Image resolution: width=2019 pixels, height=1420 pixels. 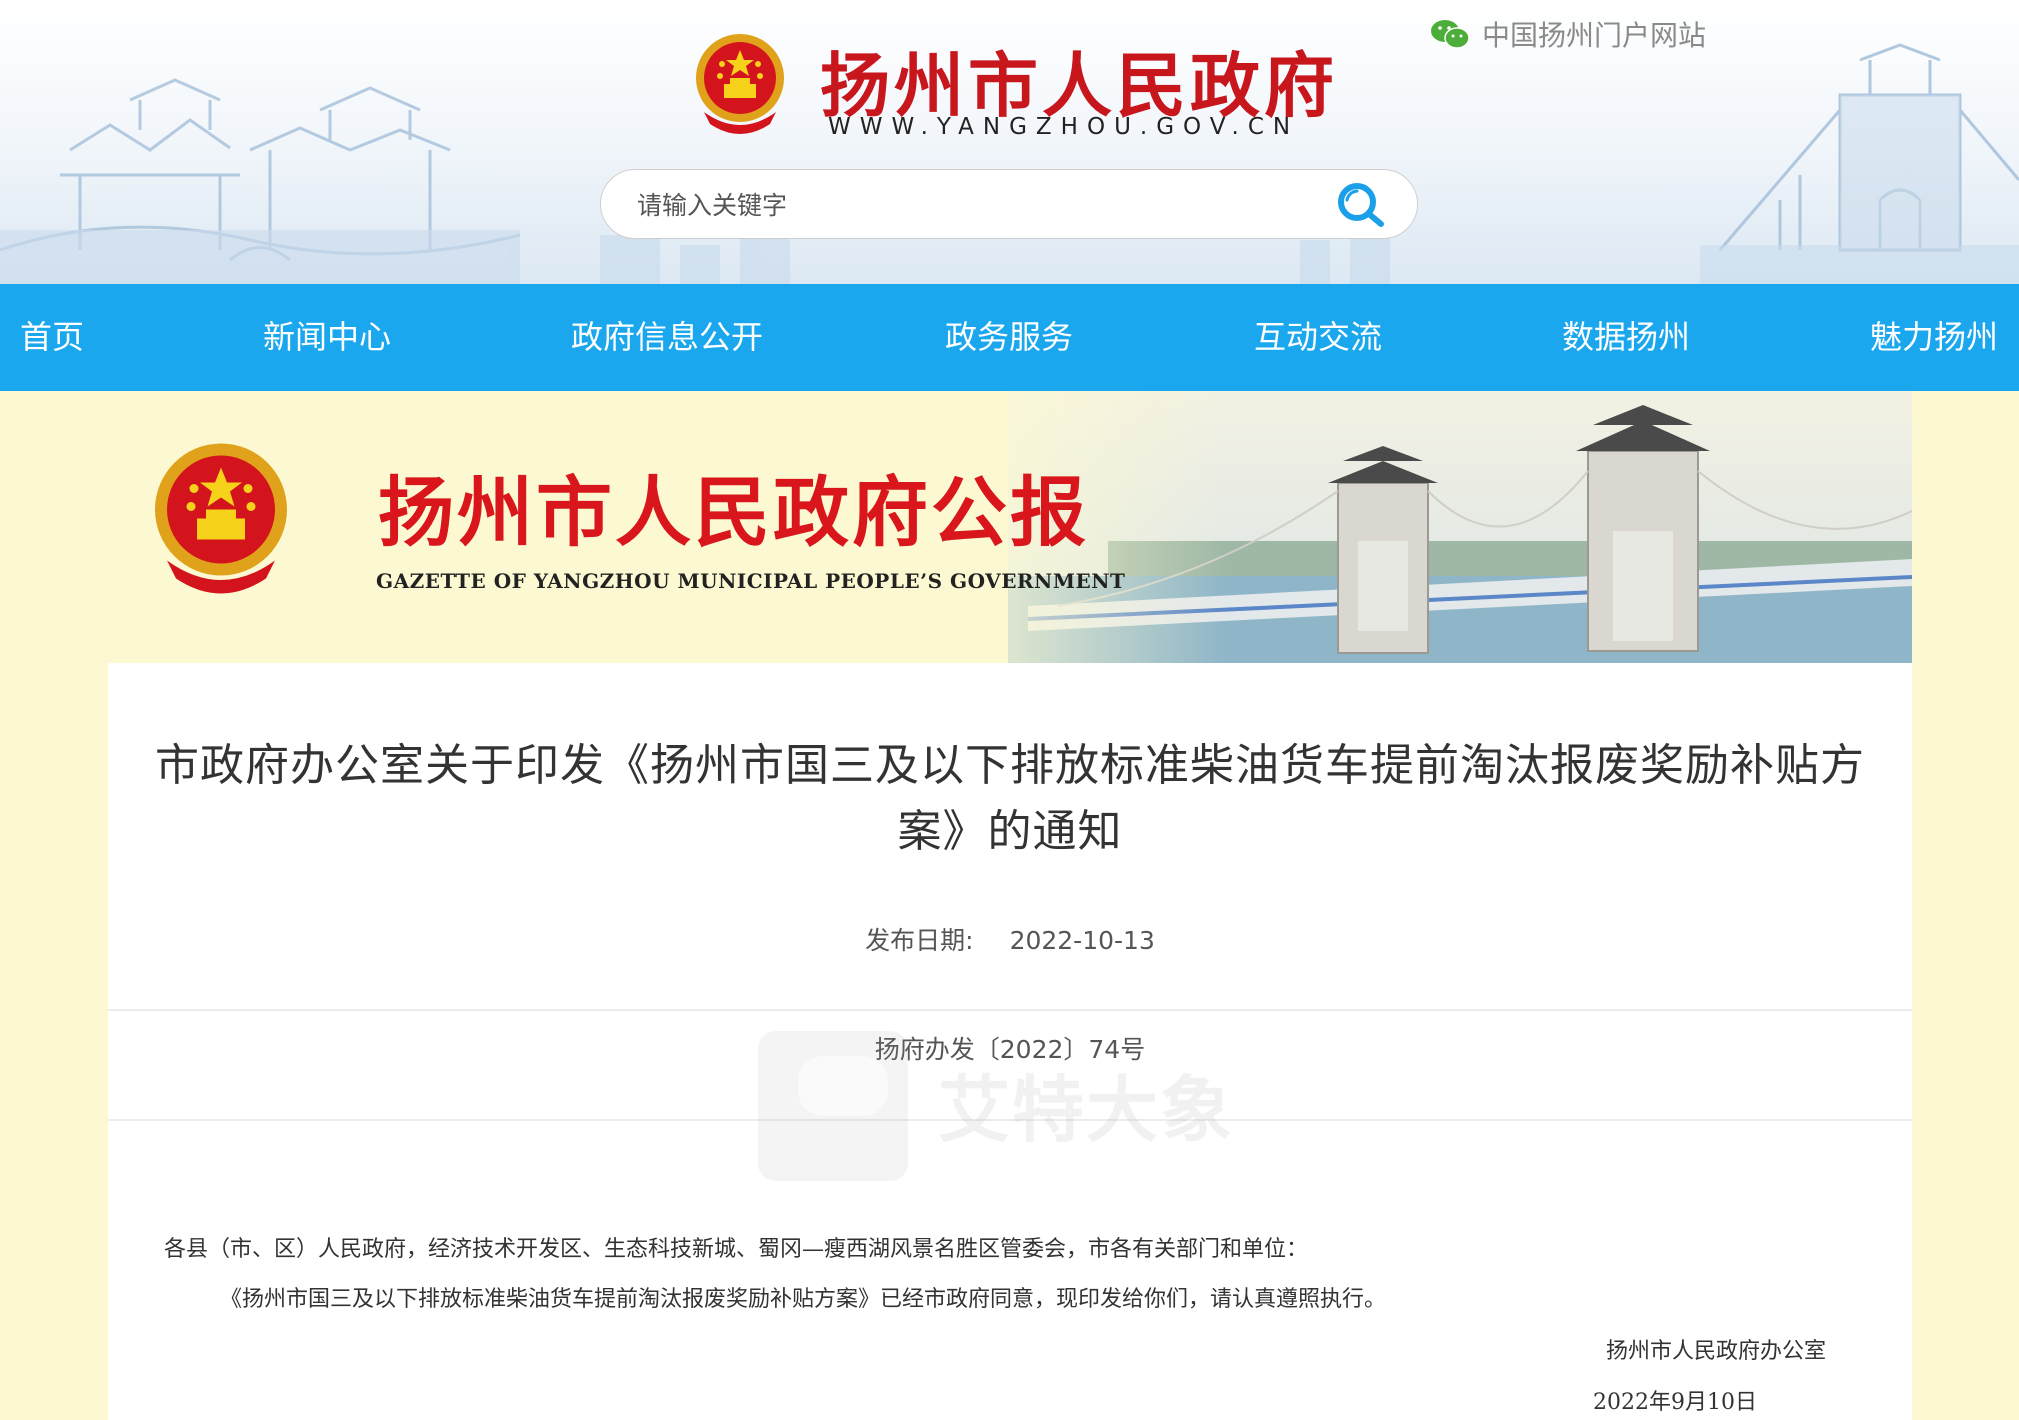 I want to click on nav-item-info-disclosure: 政府信息公开, so click(x=667, y=337).